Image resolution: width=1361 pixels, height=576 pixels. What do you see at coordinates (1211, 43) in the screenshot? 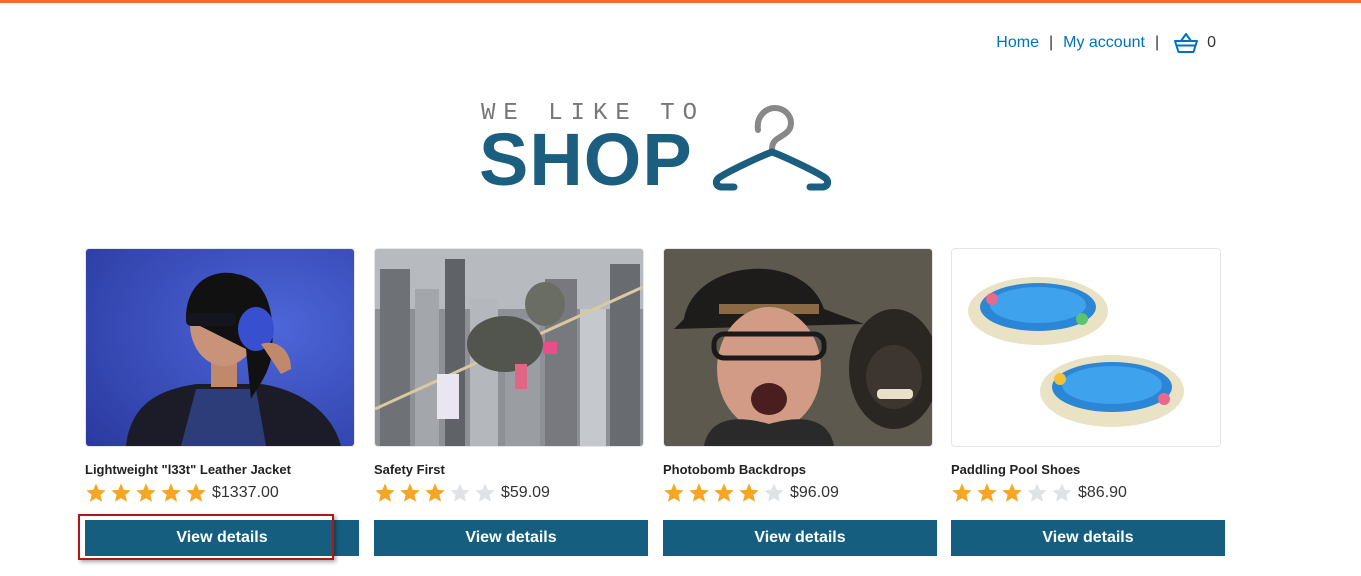
I see `cart-count: 0` at bounding box center [1211, 43].